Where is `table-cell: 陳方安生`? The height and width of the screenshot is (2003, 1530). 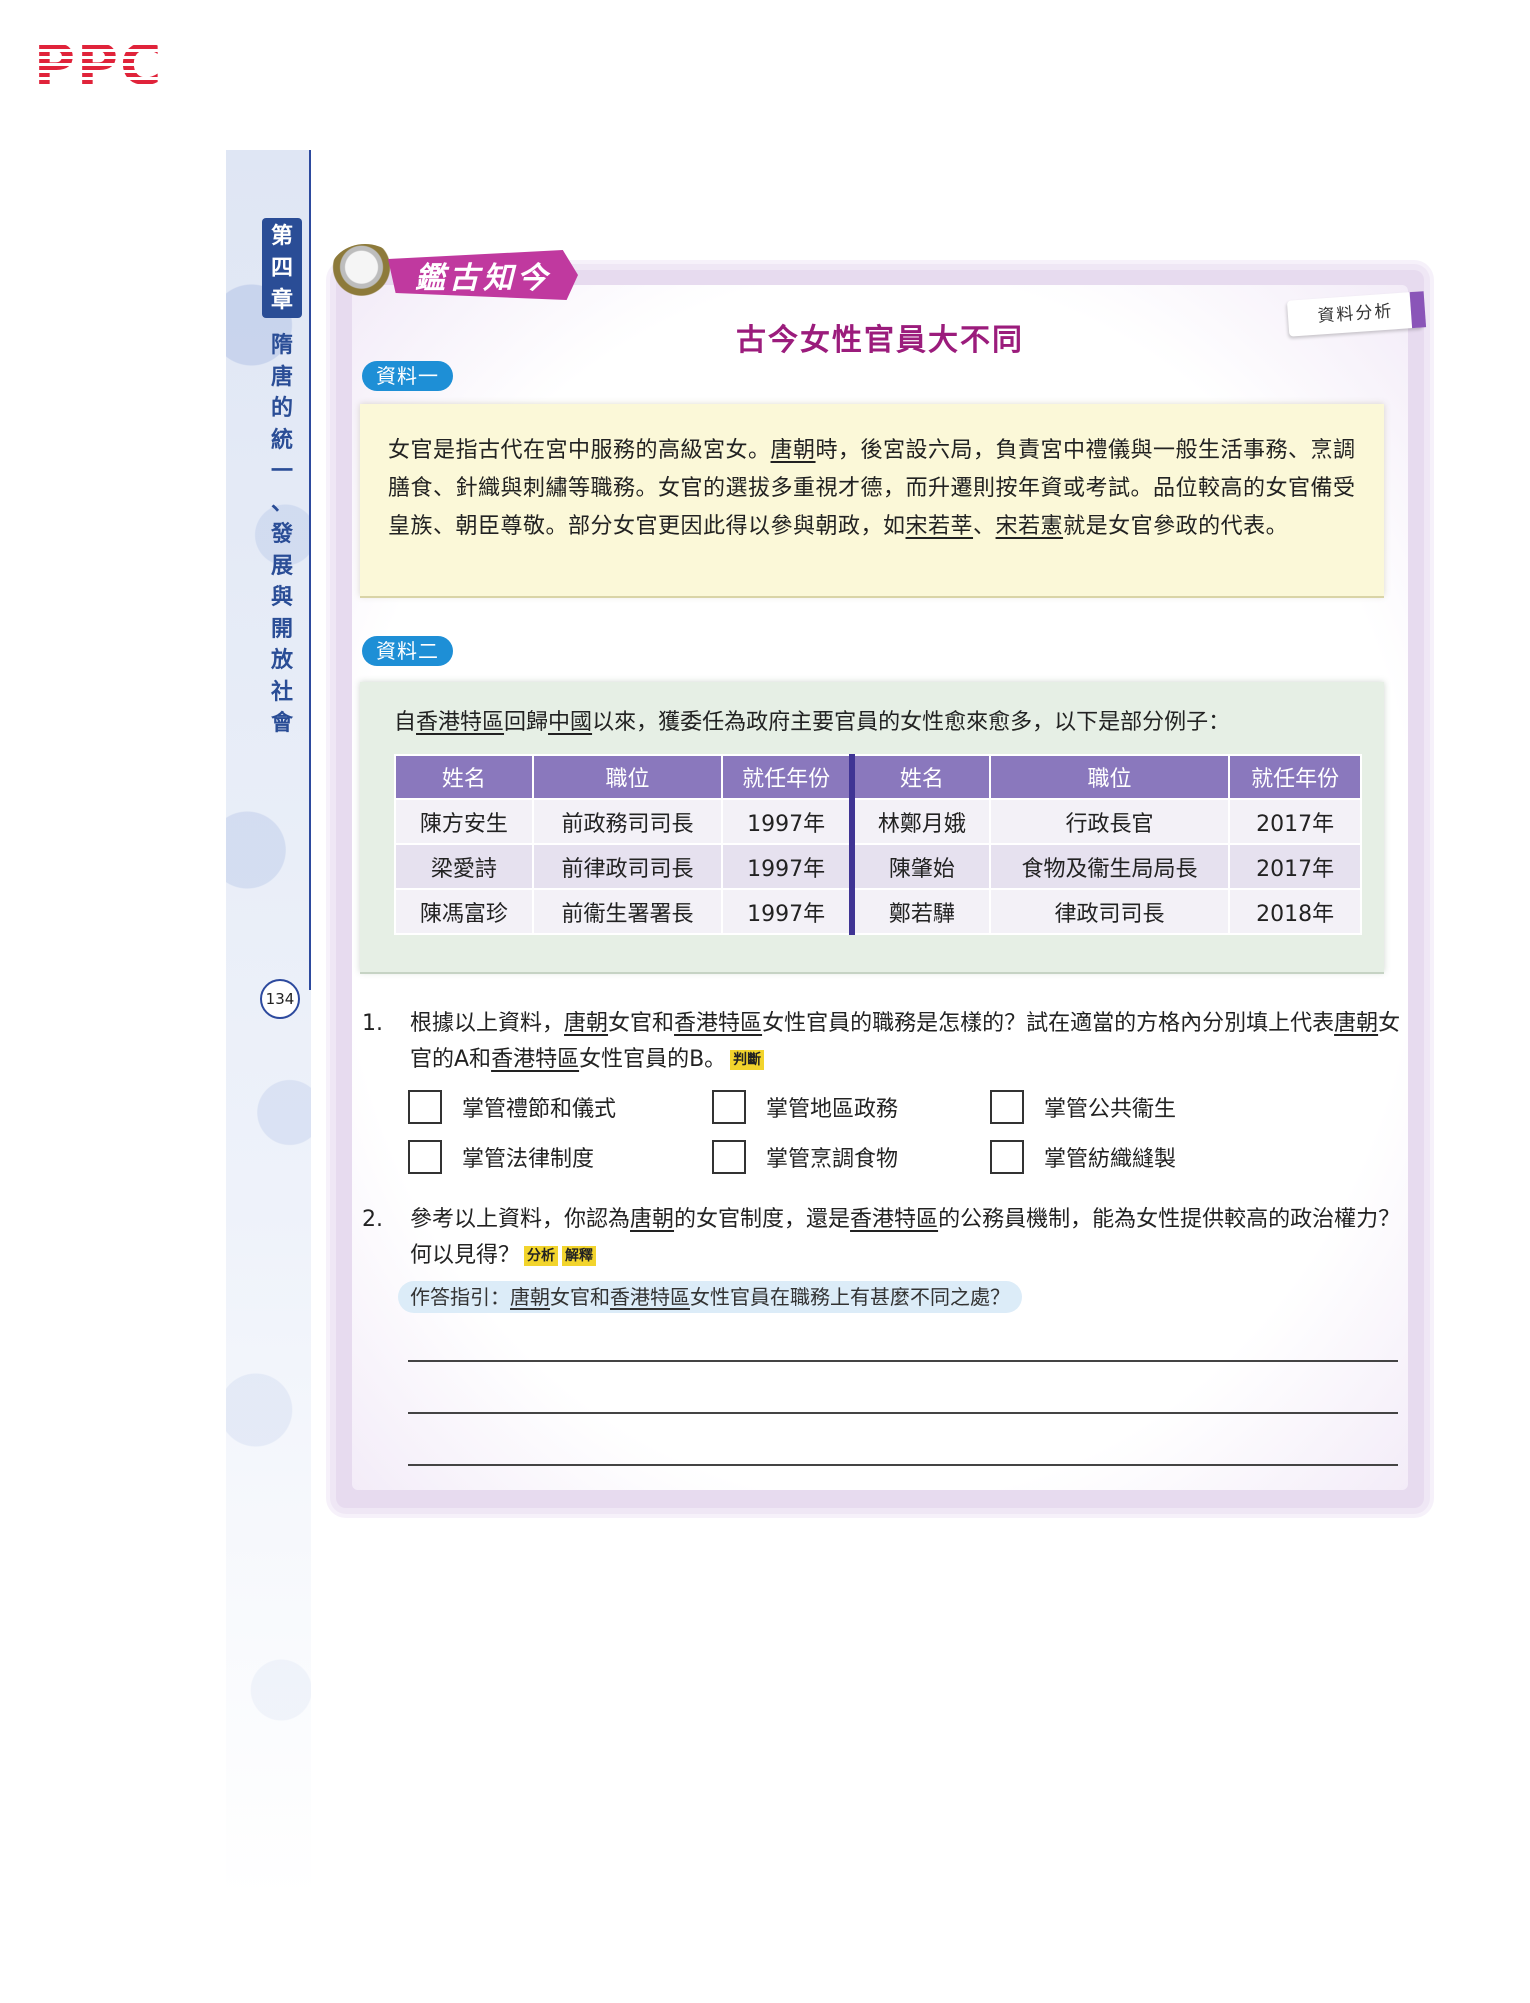
table-cell: 陳方安生 is located at coordinates (464, 821).